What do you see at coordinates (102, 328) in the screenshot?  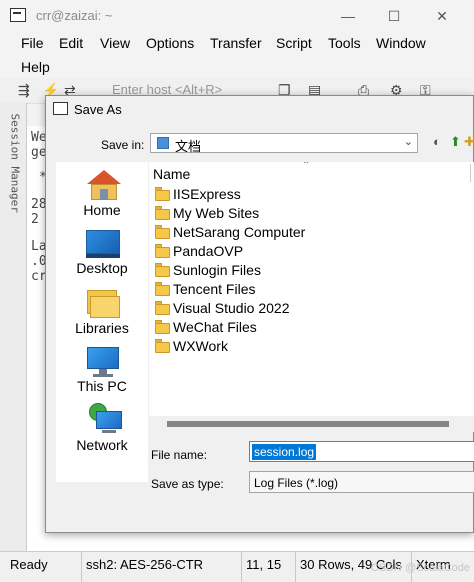 I see `place-label: Libraries` at bounding box center [102, 328].